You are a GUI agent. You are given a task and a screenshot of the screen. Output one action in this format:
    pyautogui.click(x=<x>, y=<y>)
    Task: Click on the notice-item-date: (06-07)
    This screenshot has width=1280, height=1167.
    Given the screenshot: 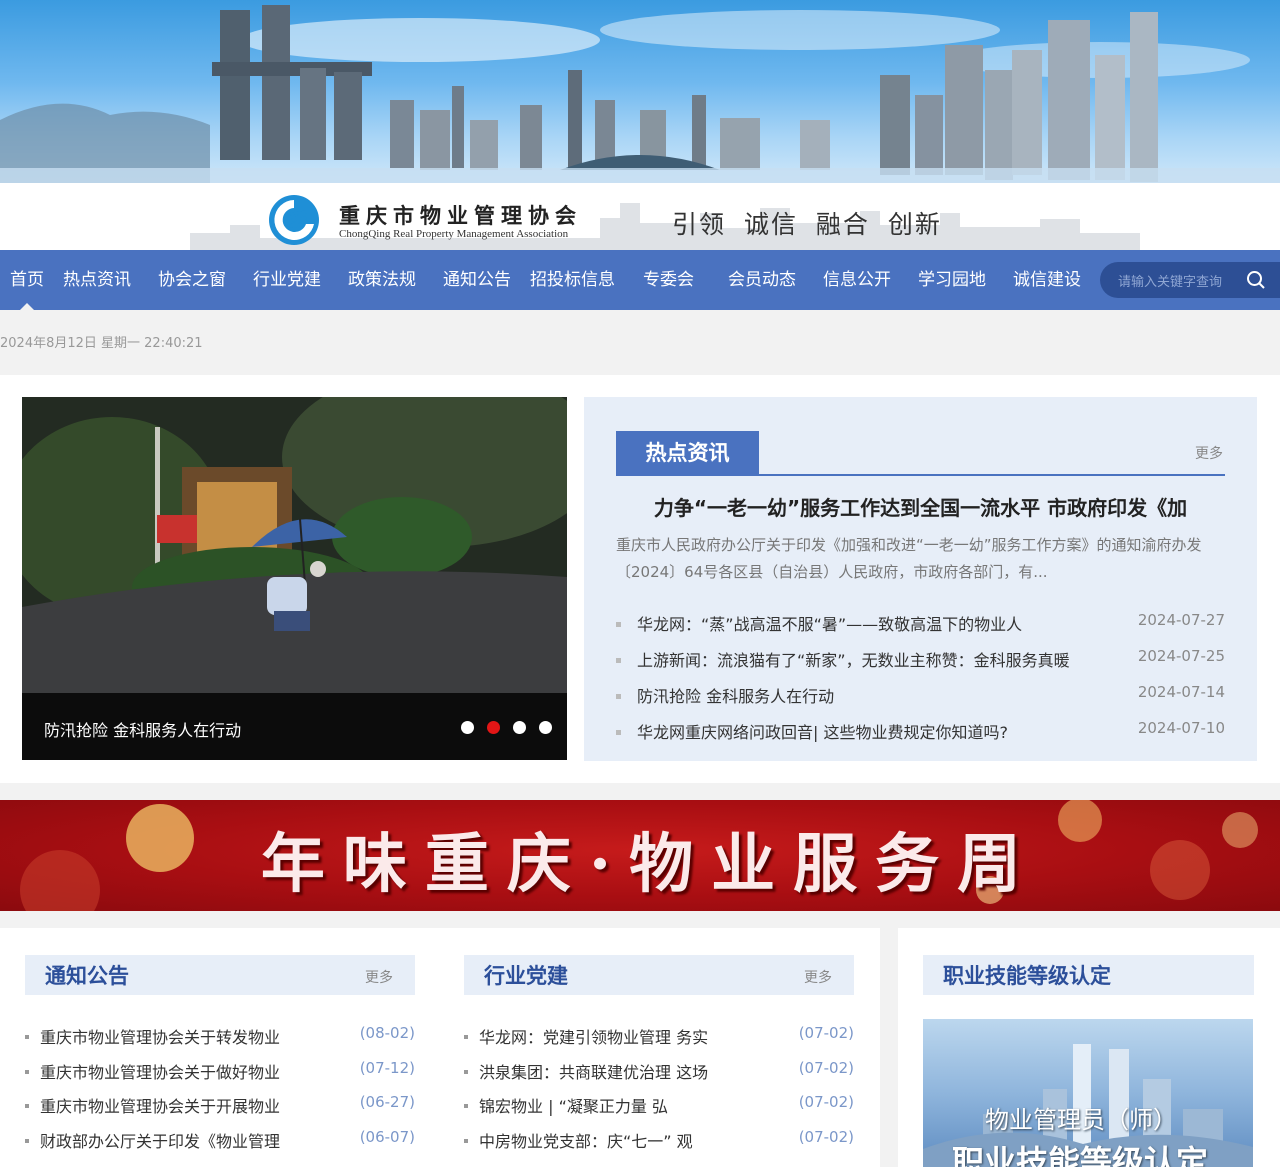 What is the action you would take?
    pyautogui.click(x=387, y=1137)
    